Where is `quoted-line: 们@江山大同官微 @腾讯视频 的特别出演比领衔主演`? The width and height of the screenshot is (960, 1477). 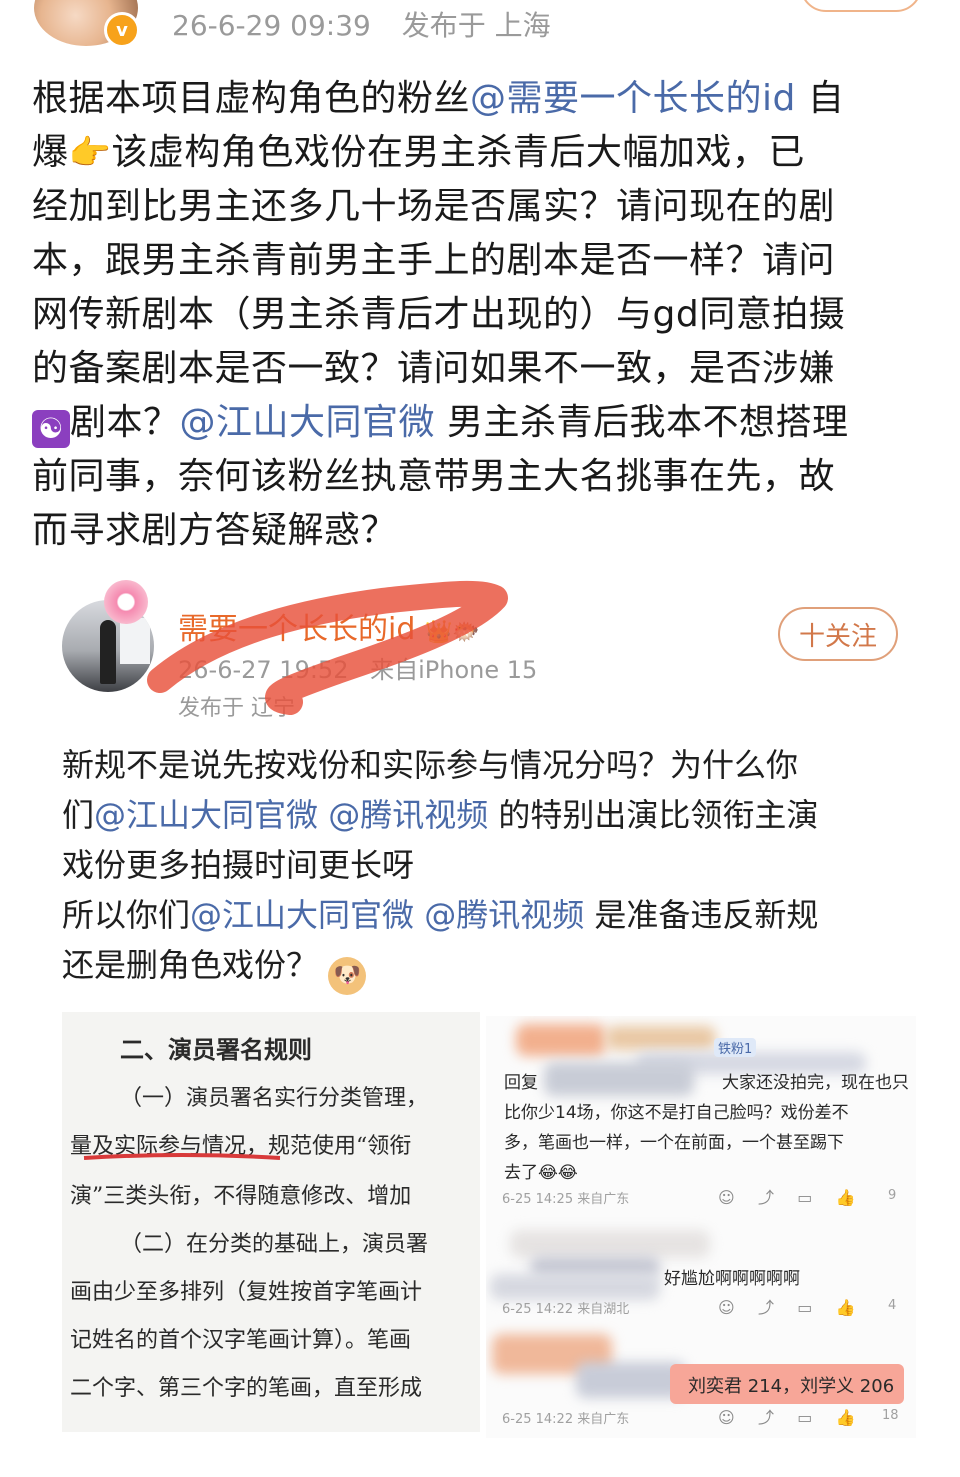 quoted-line: 们@江山大同官微 @腾讯视频 的特别出演比领衔主演 is located at coordinates (440, 815).